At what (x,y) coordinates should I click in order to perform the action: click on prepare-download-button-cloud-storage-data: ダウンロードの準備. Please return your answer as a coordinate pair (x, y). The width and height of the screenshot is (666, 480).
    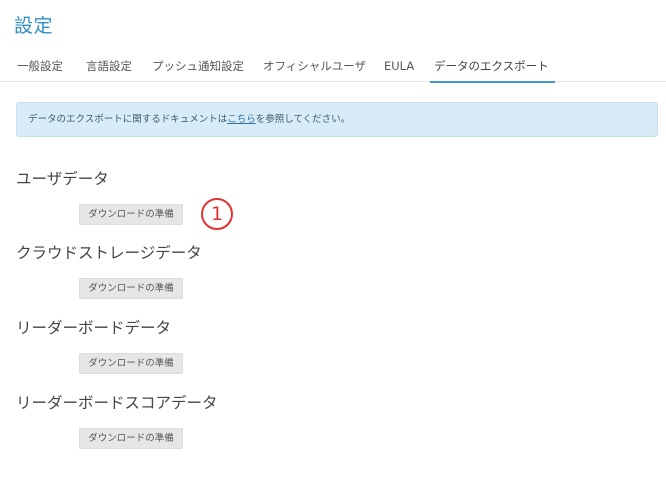
    Looking at the image, I should click on (131, 288).